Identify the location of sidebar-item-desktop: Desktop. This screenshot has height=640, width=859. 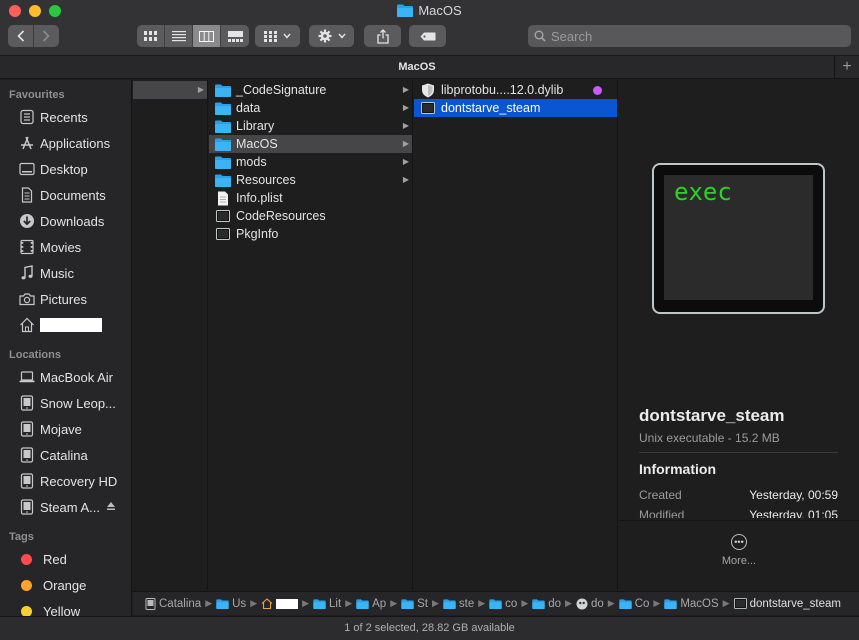
(65, 169).